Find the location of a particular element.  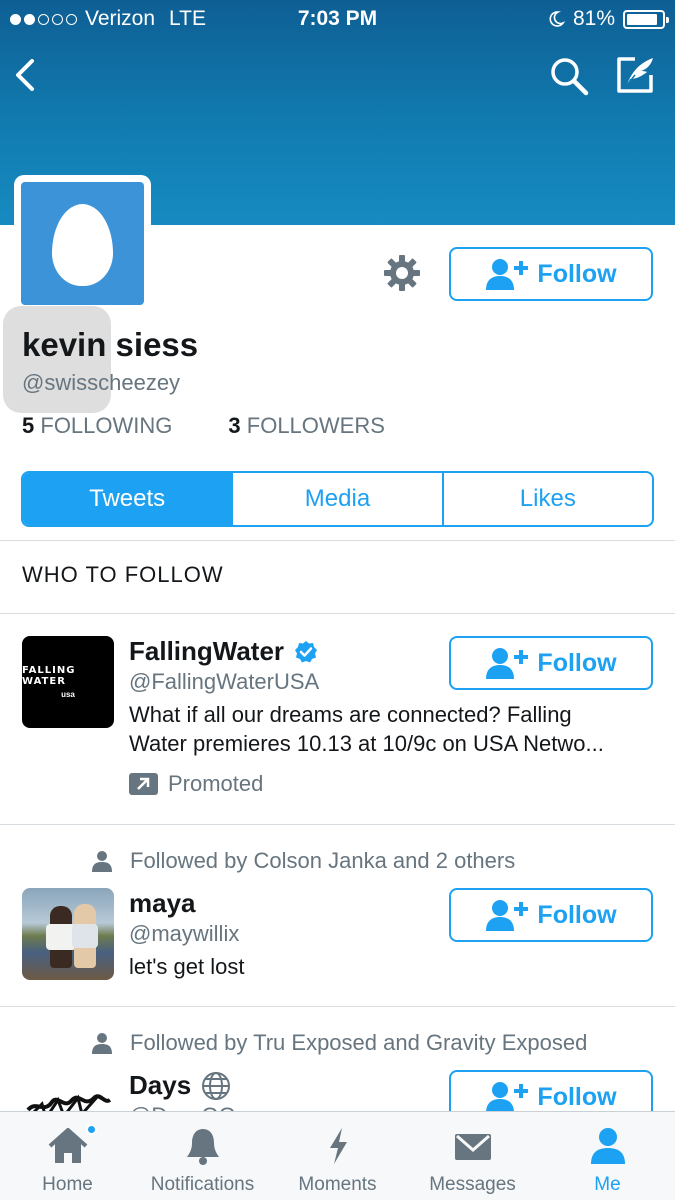

promoted-arrow-icon is located at coordinates (143, 784).